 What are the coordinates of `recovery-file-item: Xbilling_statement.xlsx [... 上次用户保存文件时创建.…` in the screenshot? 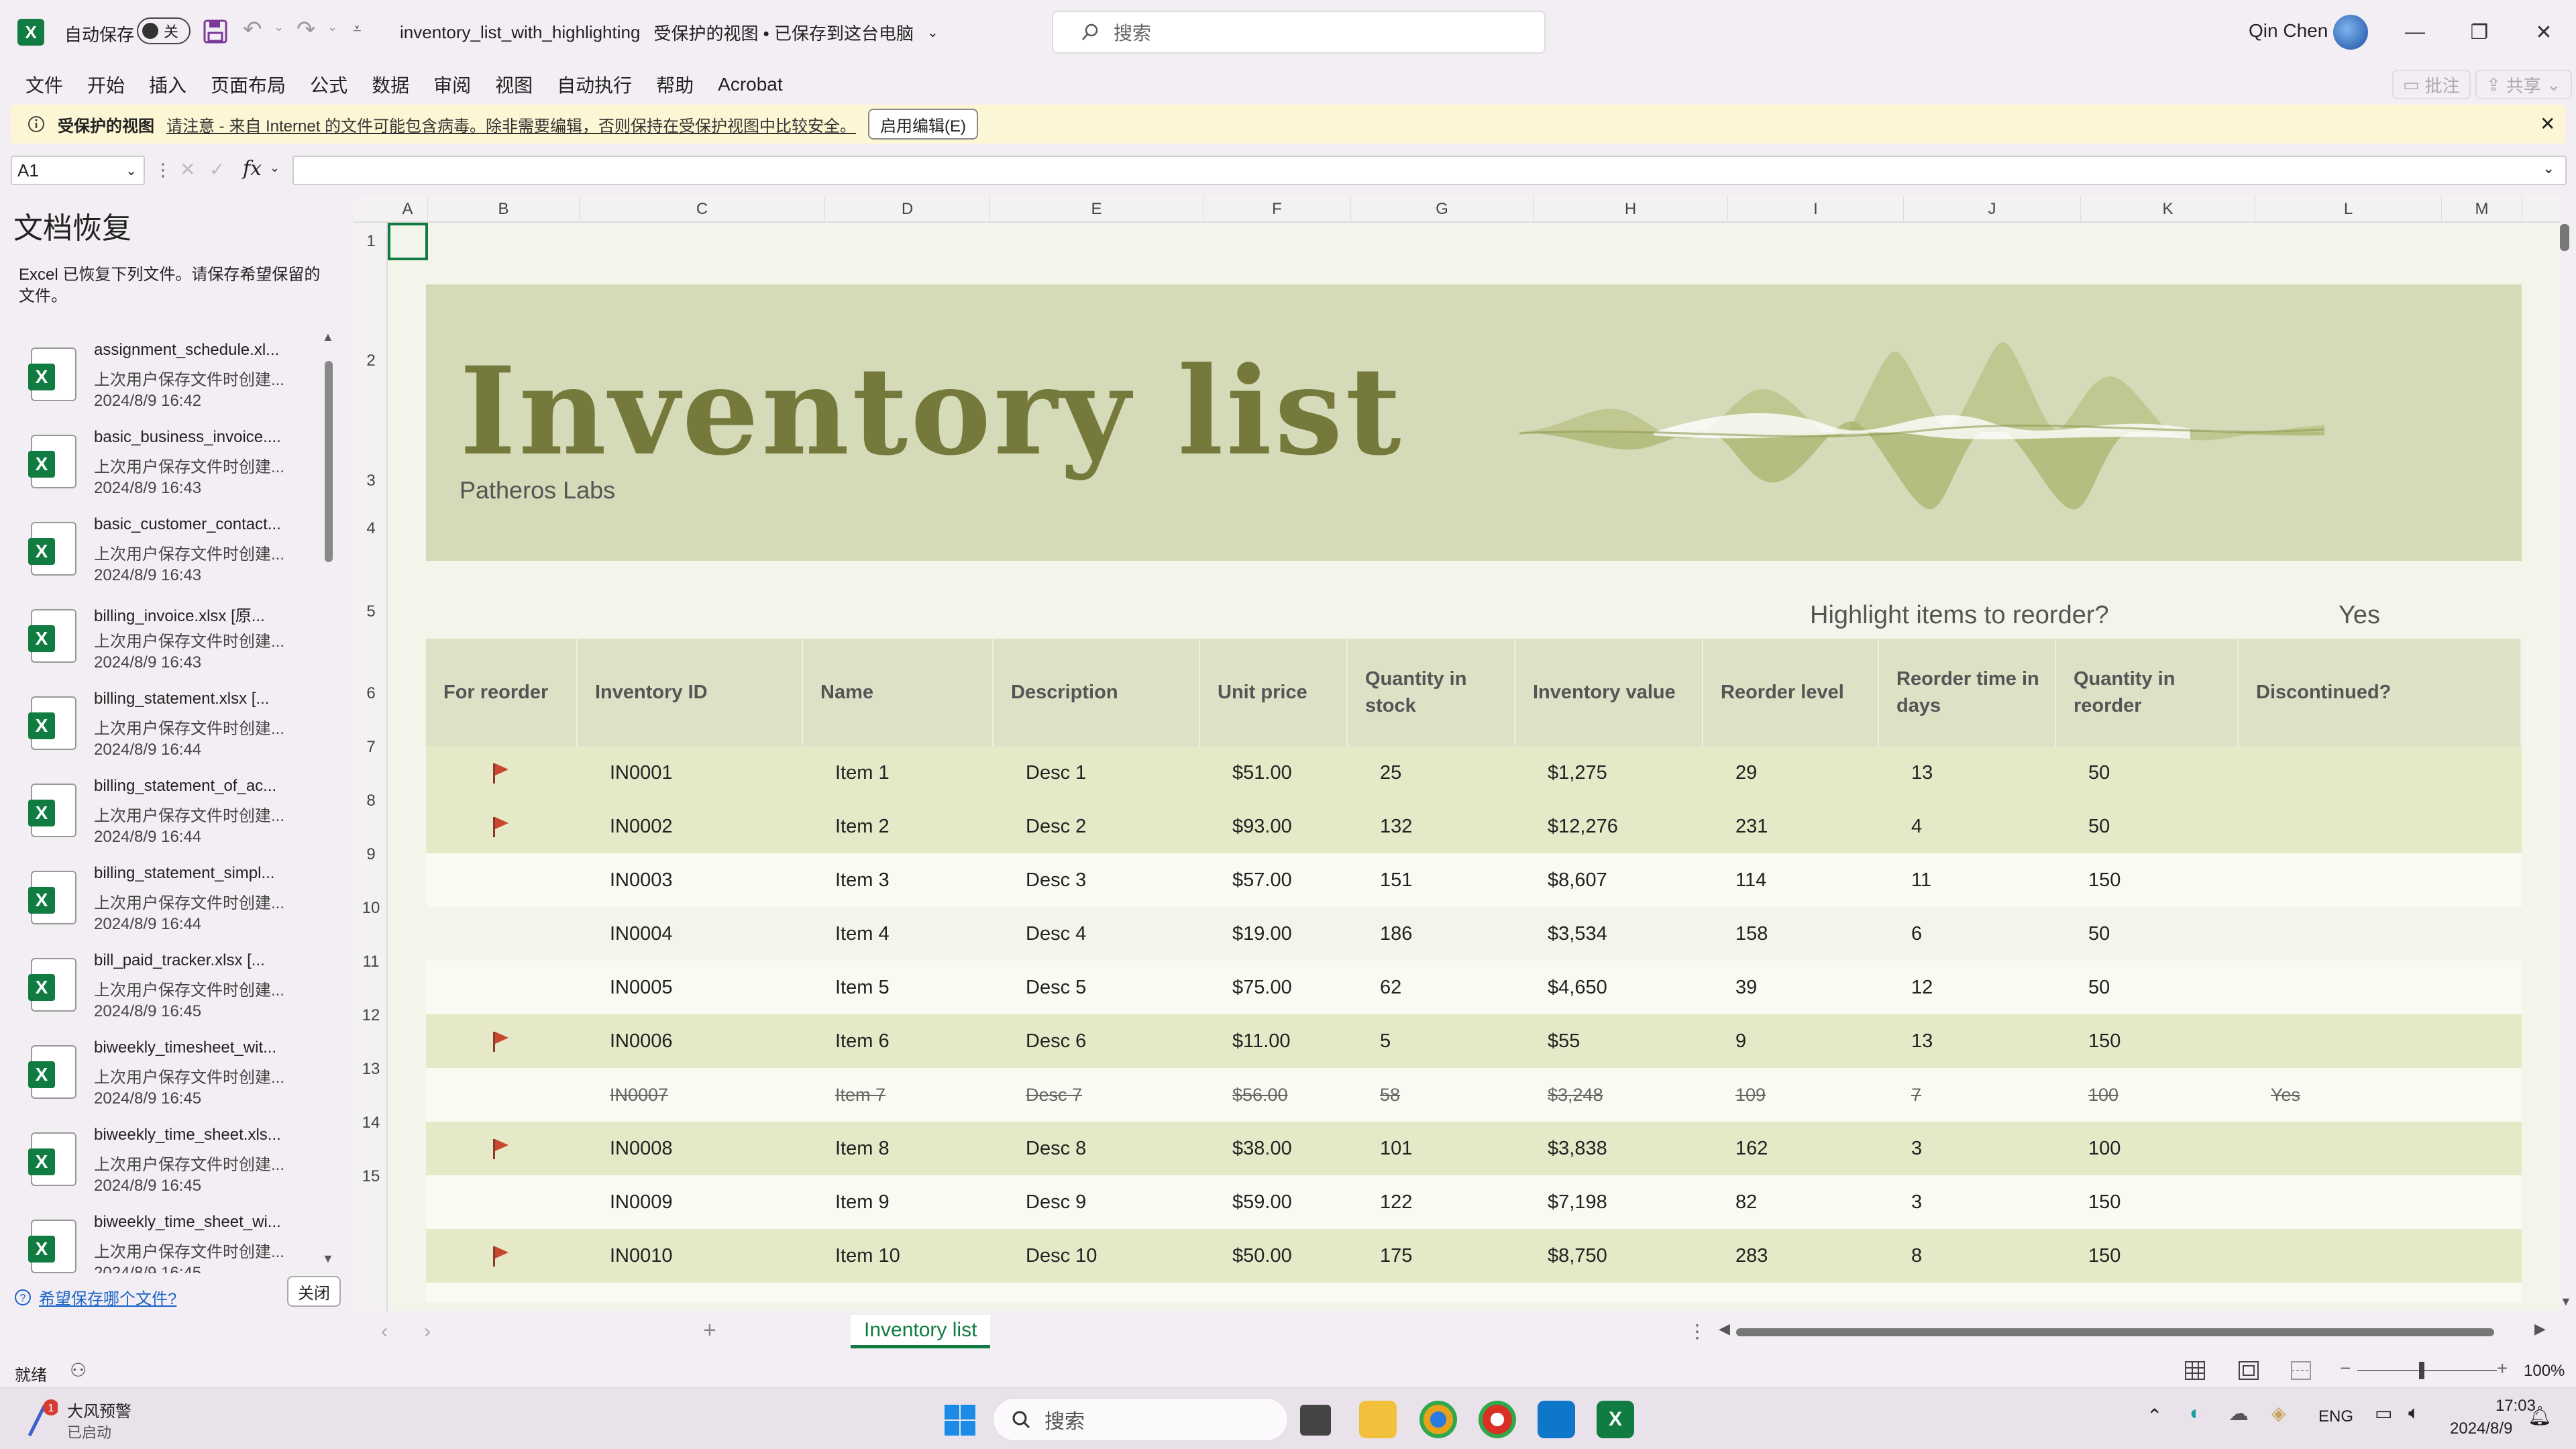 It's located at (174, 733).